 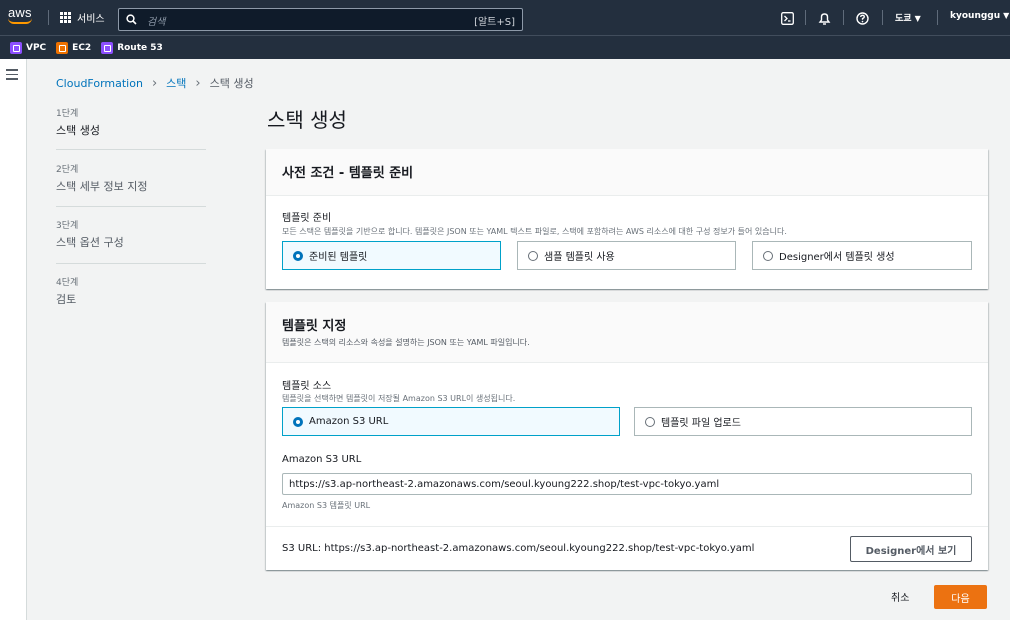 What do you see at coordinates (78, 130) in the screenshot?
I see `step-name: 스택 생성` at bounding box center [78, 130].